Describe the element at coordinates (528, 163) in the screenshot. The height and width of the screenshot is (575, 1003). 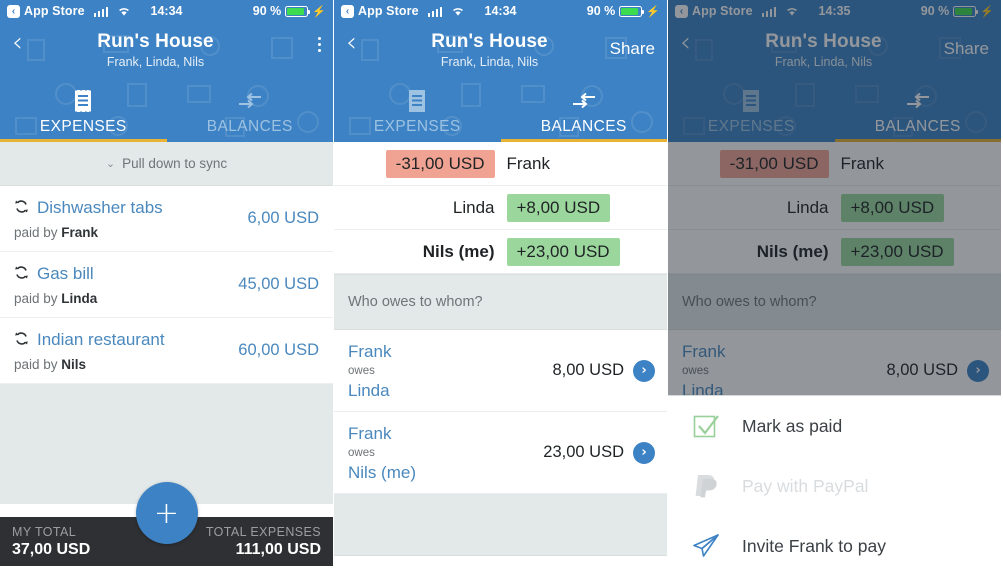
I see `balance-person-name: Frank` at that location.